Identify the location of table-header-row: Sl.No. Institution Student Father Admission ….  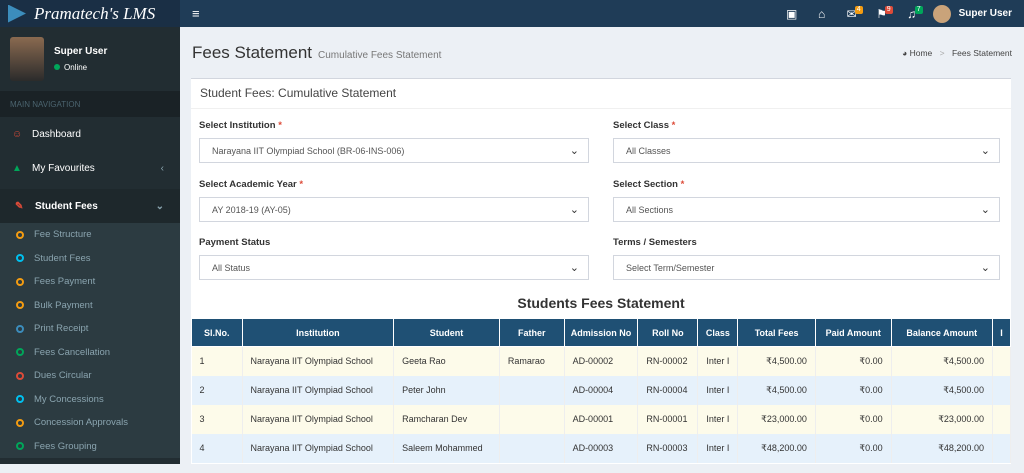
(601, 332).